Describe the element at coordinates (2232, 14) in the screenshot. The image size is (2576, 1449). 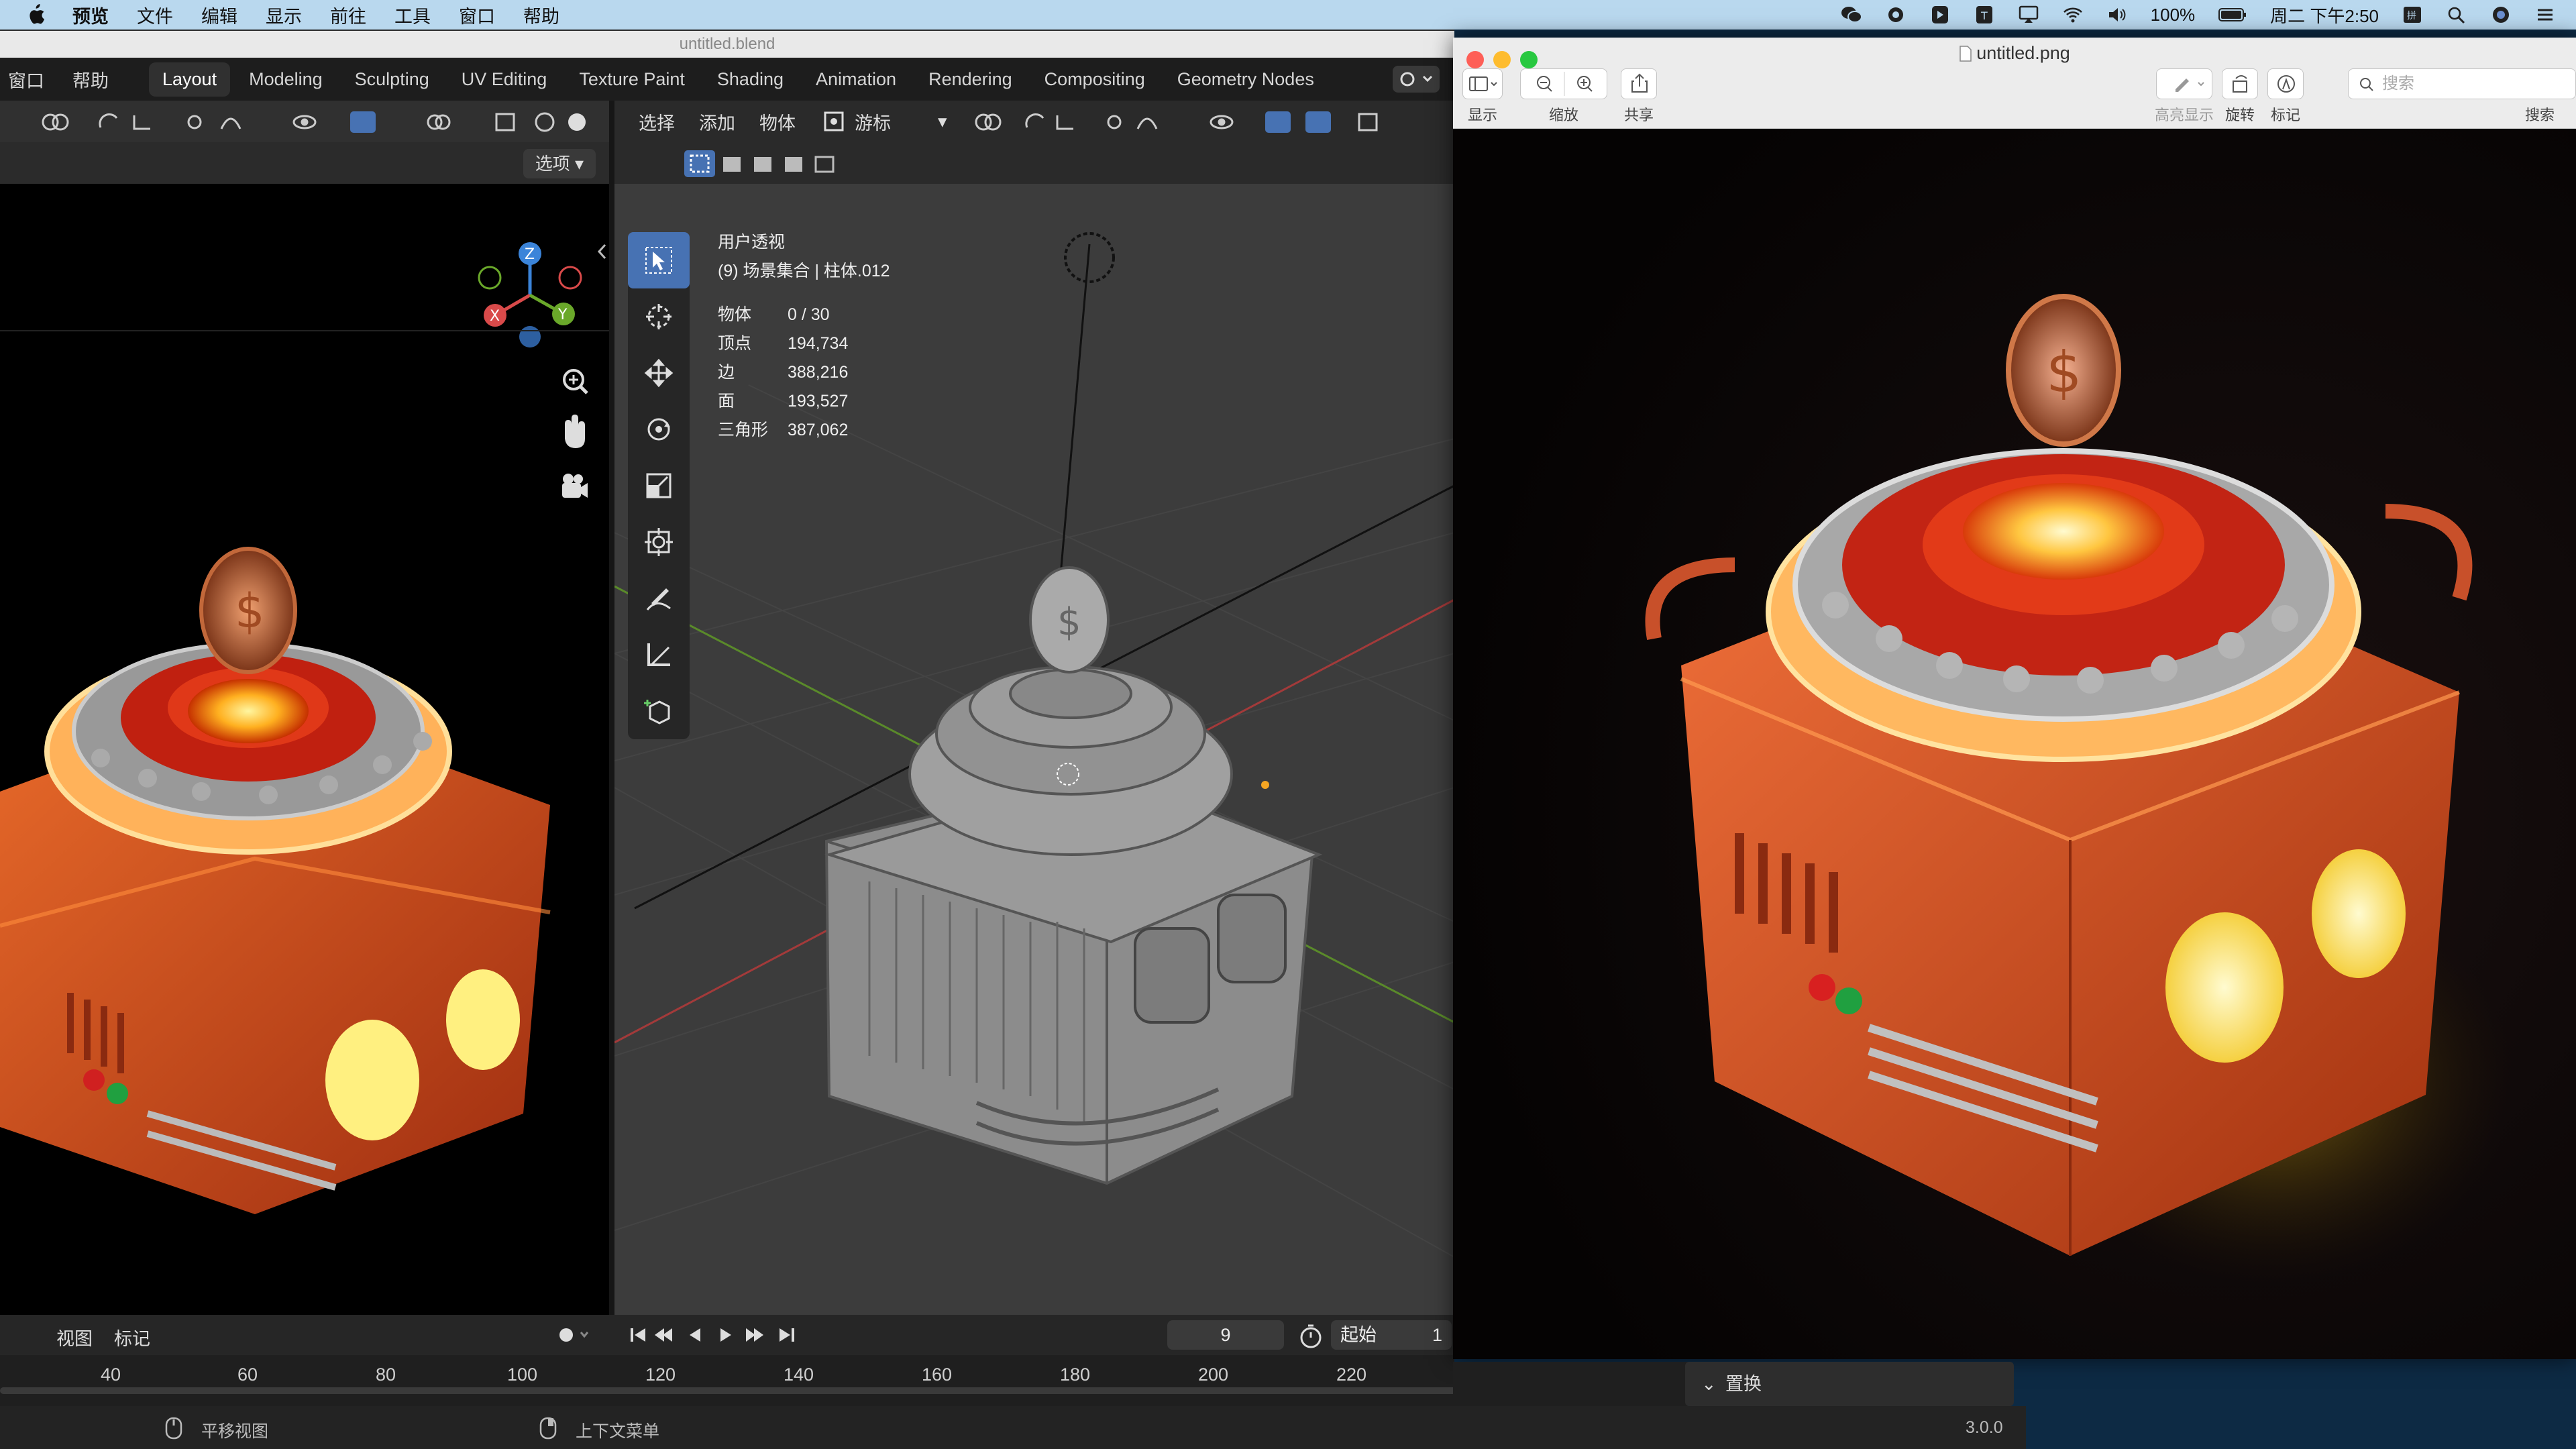
I see `battery-icon` at that location.